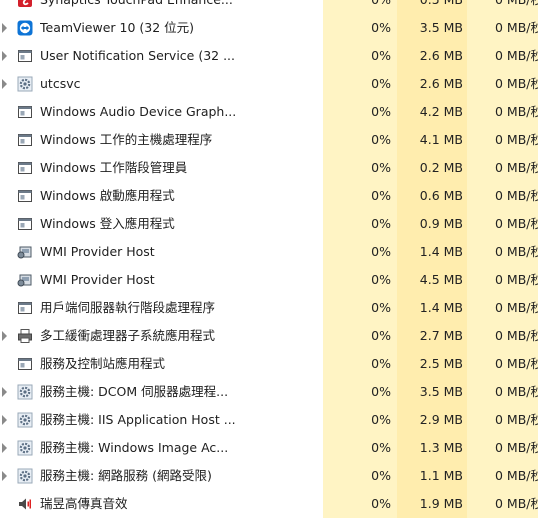 This screenshot has width=538, height=520. Describe the element at coordinates (25, 4) in the screenshot. I see `synaptics-icon` at that location.